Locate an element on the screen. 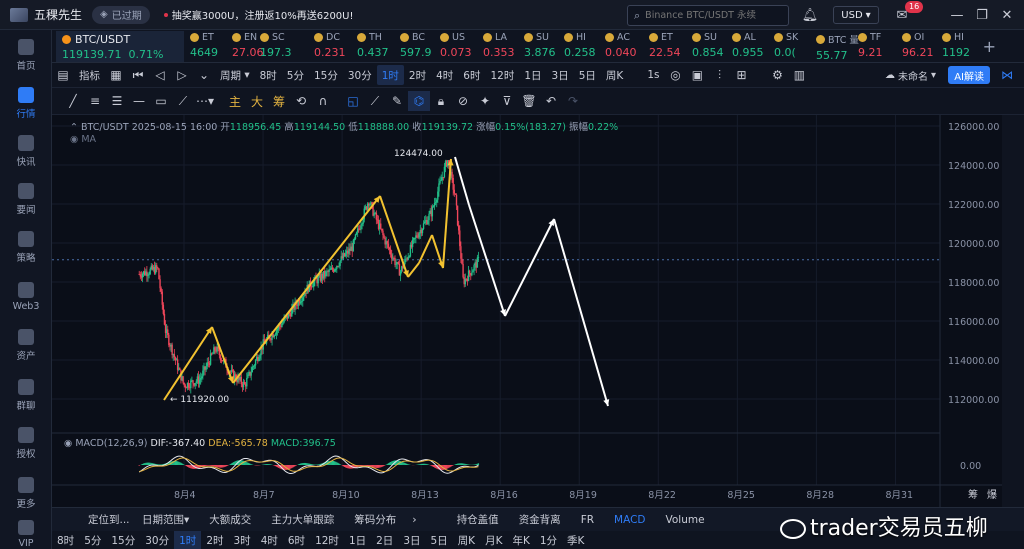 The image size is (1024, 549). bottom-period-option: 3时 is located at coordinates (242, 540).